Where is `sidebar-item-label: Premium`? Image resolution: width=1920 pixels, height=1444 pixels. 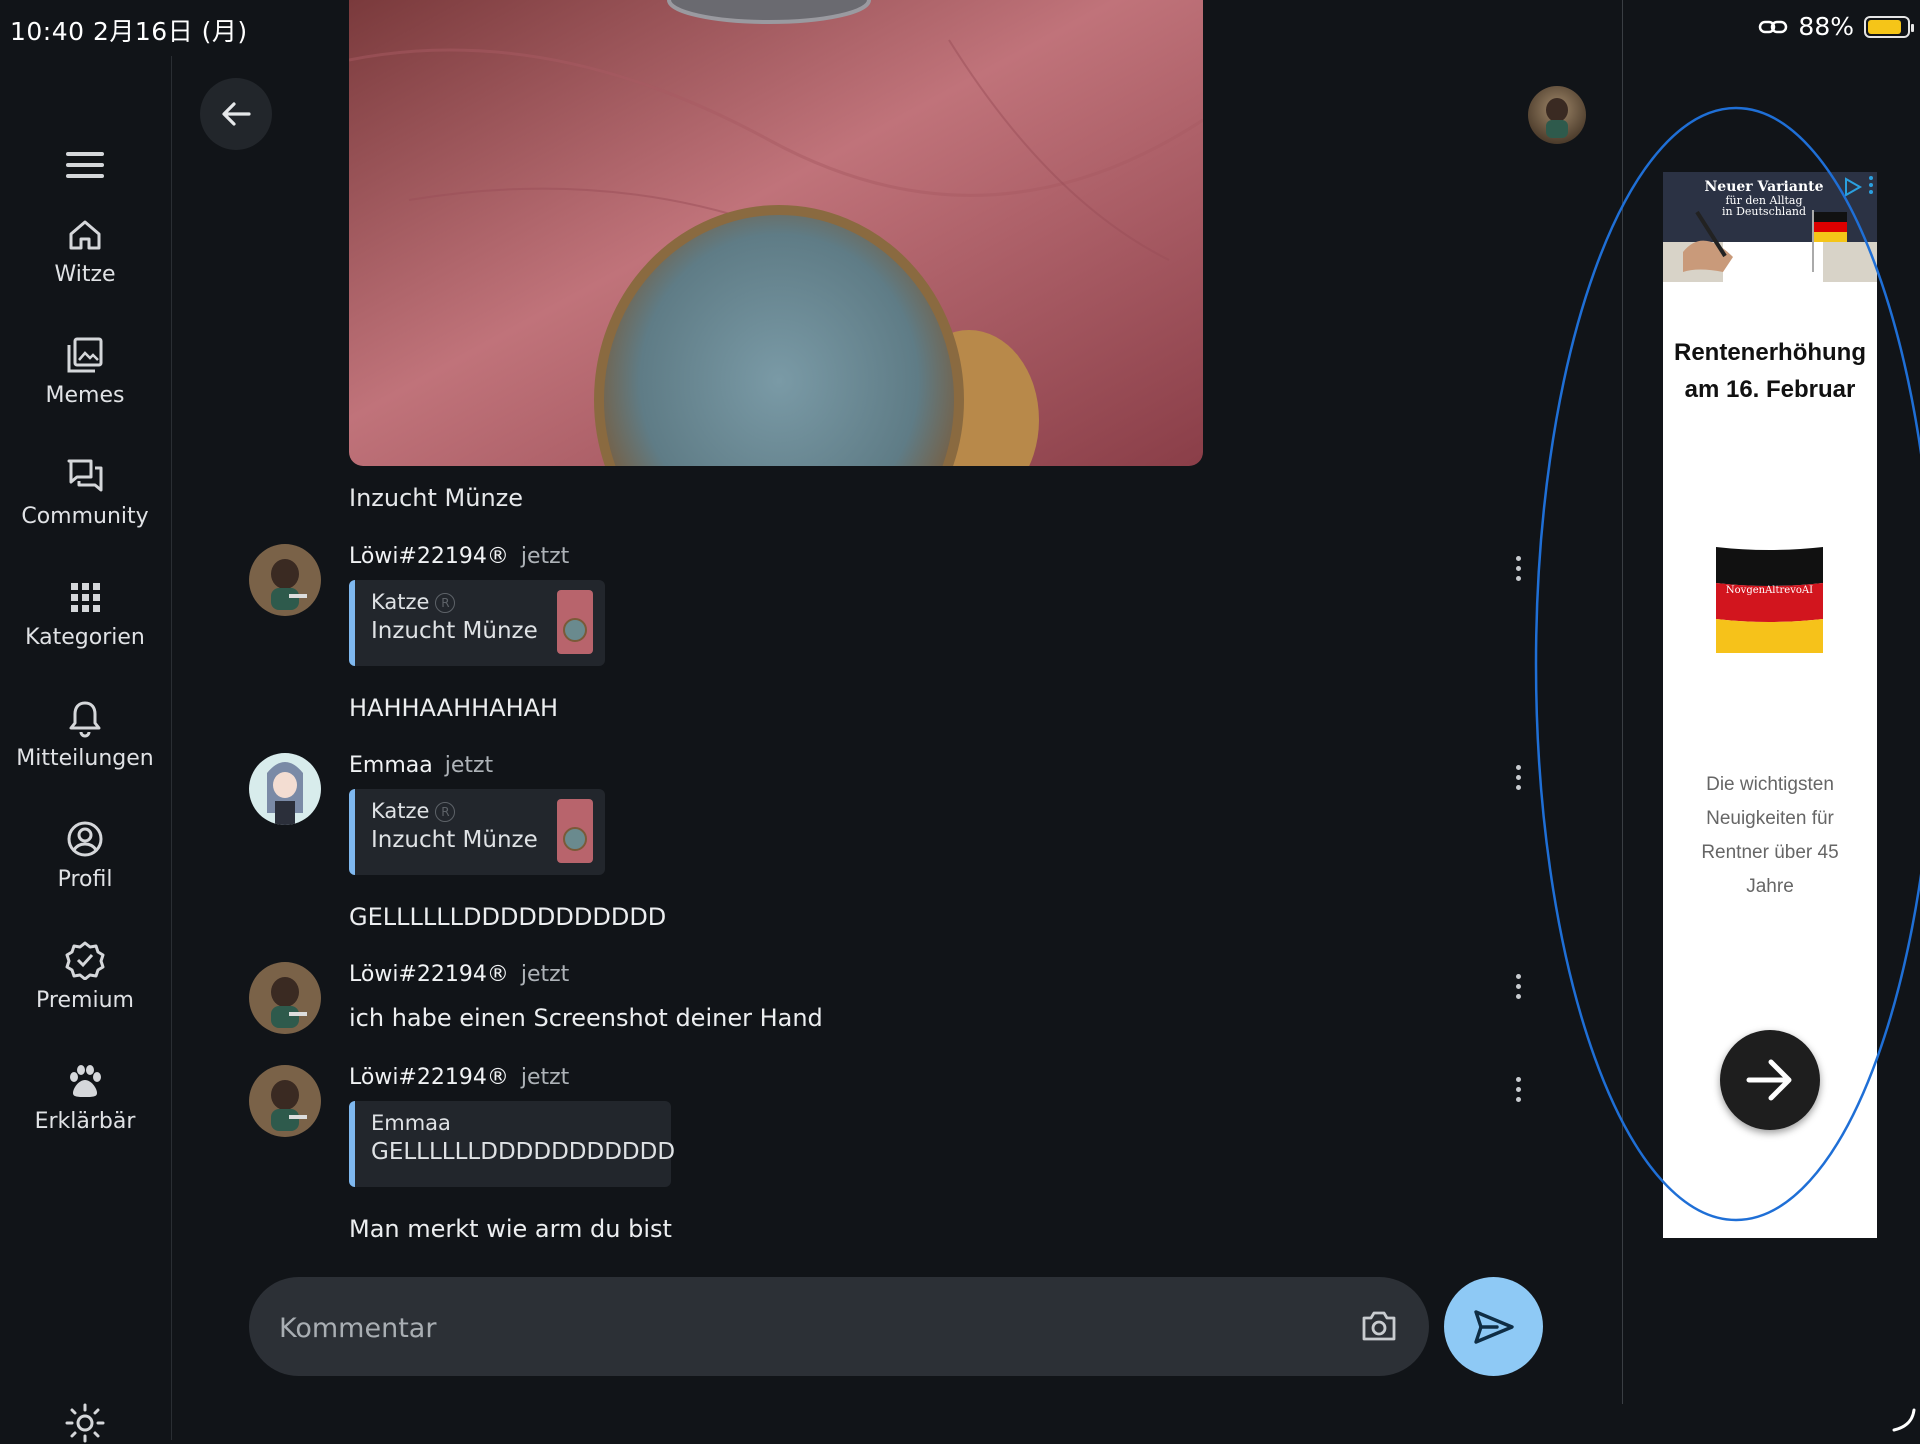 sidebar-item-label: Premium is located at coordinates (85, 1000).